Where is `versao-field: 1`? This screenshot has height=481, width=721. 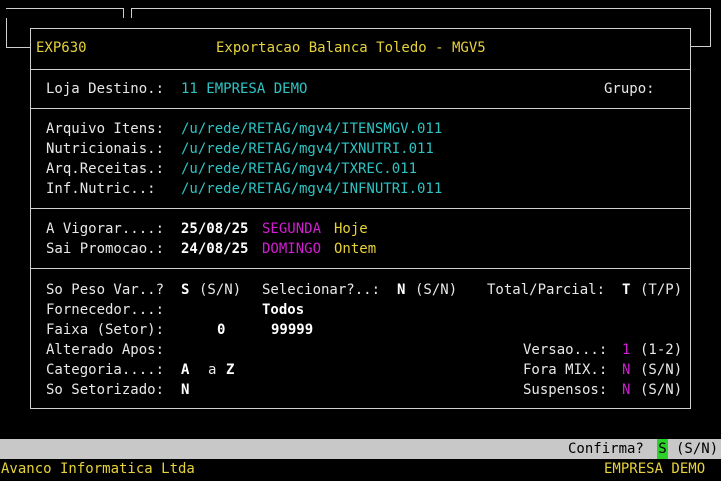
versao-field: 1 is located at coordinates (626, 350).